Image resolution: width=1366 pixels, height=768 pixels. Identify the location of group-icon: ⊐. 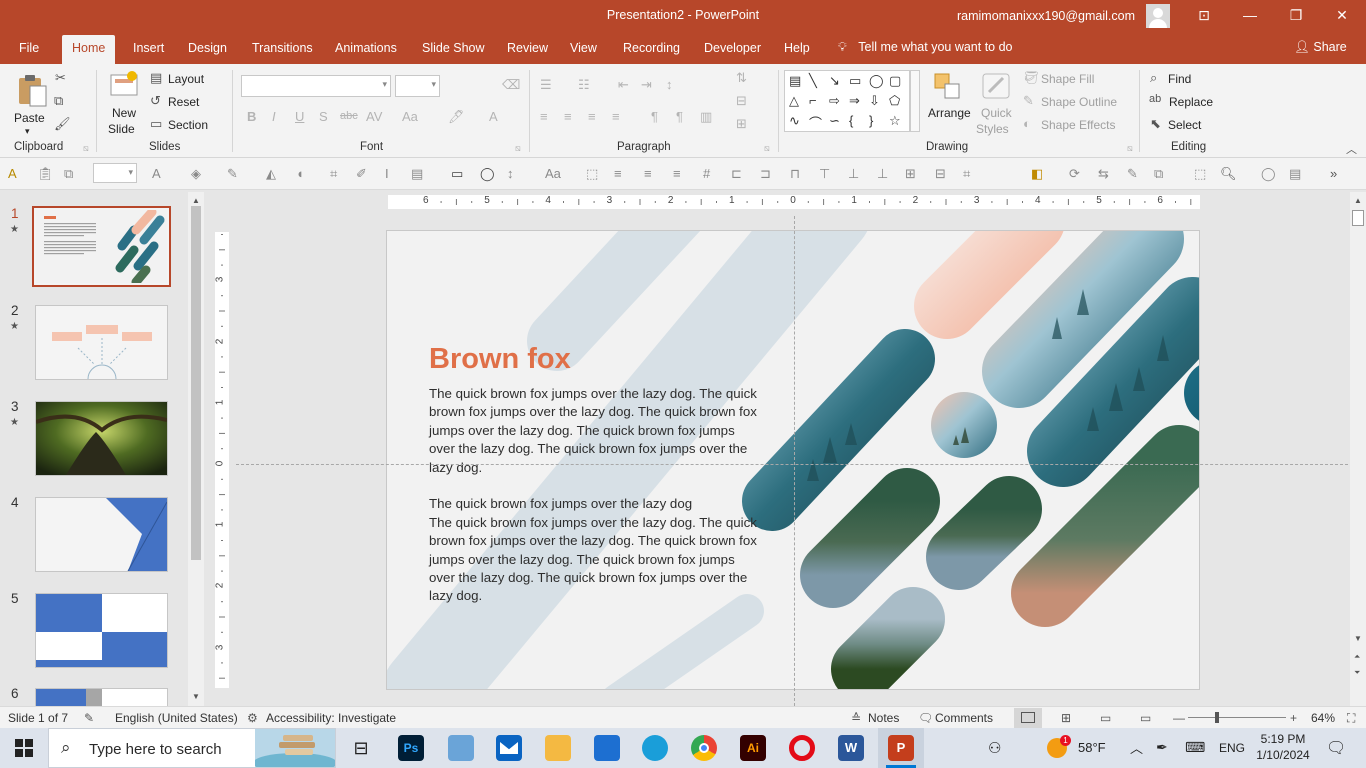
(765, 174).